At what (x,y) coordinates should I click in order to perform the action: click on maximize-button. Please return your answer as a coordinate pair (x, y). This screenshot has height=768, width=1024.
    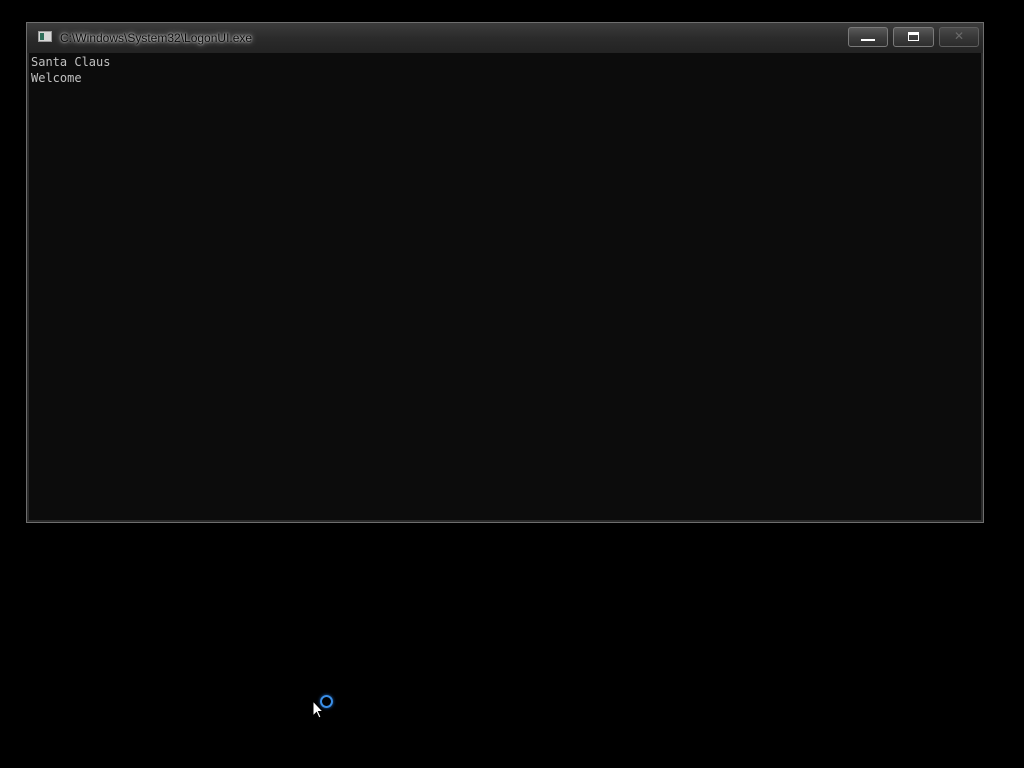
    Looking at the image, I should click on (913, 37).